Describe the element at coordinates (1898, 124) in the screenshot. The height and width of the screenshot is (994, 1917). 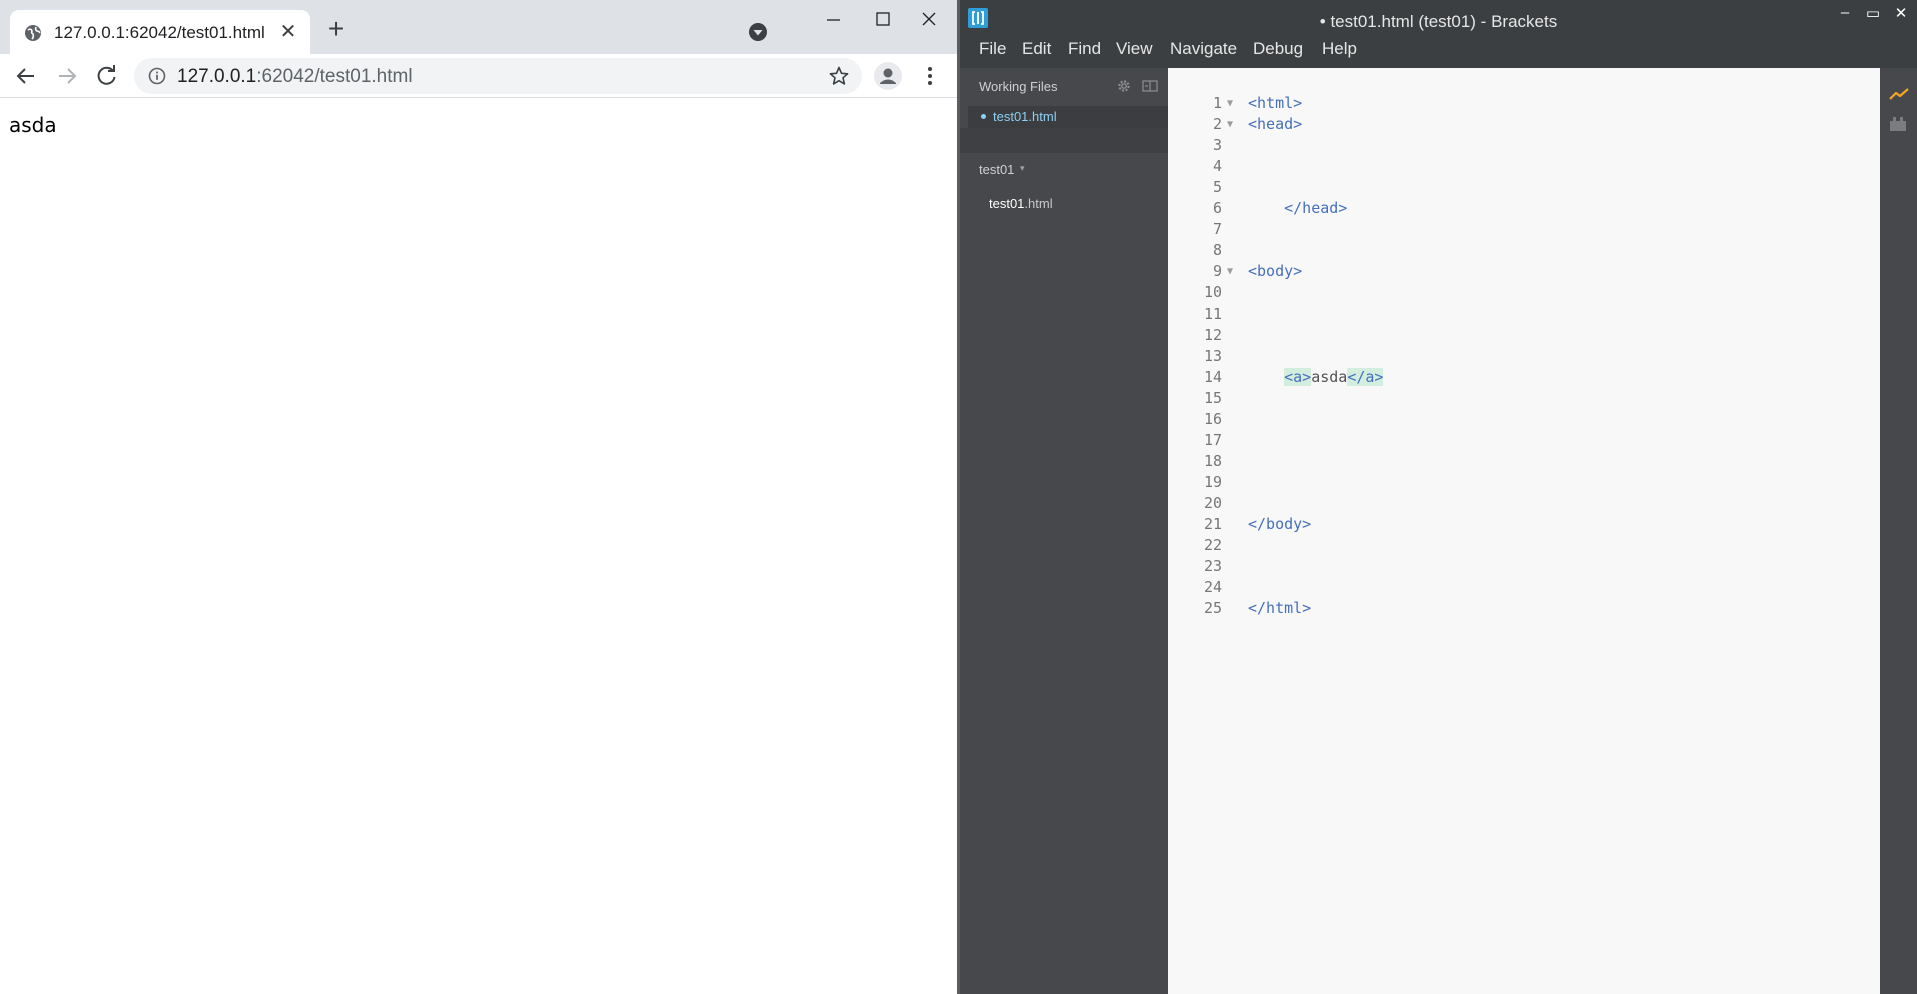
I see `extension-manager-icon` at that location.